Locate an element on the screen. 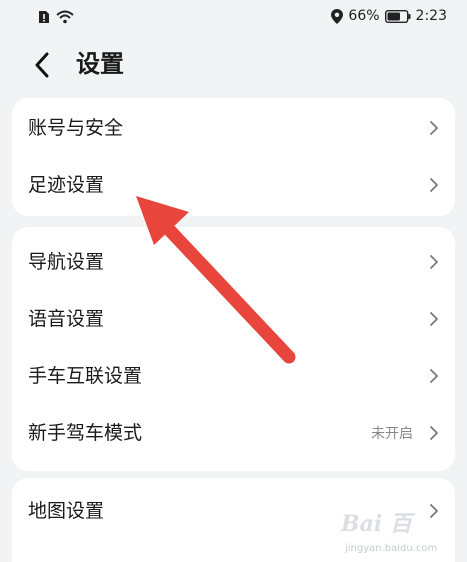  voice-settings-label: 语音设置 is located at coordinates (66, 318).